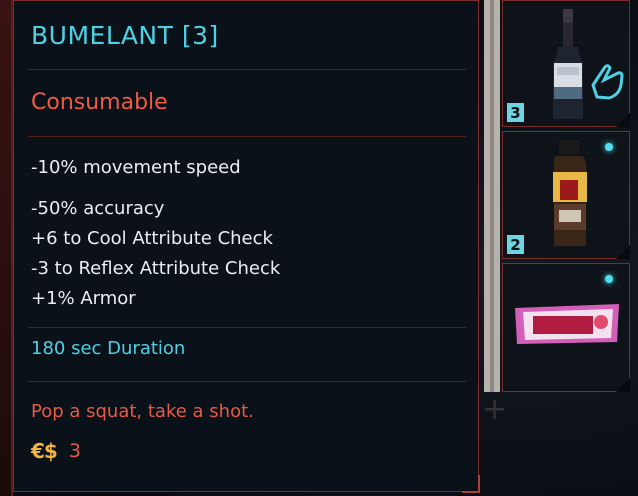 The height and width of the screenshot is (496, 638). What do you see at coordinates (142, 411) in the screenshot?
I see `flavor-text: Pop a squat, take a shot.` at bounding box center [142, 411].